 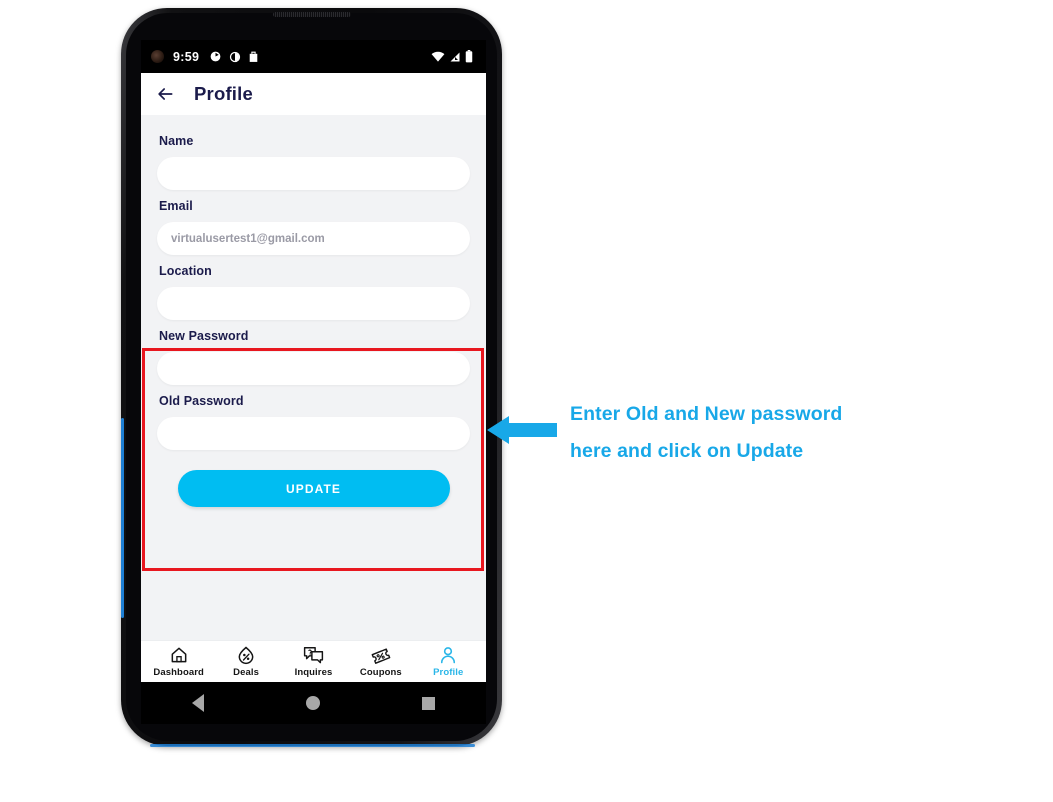 What do you see at coordinates (522, 430) in the screenshot?
I see `left-arrow-callout-icon` at bounding box center [522, 430].